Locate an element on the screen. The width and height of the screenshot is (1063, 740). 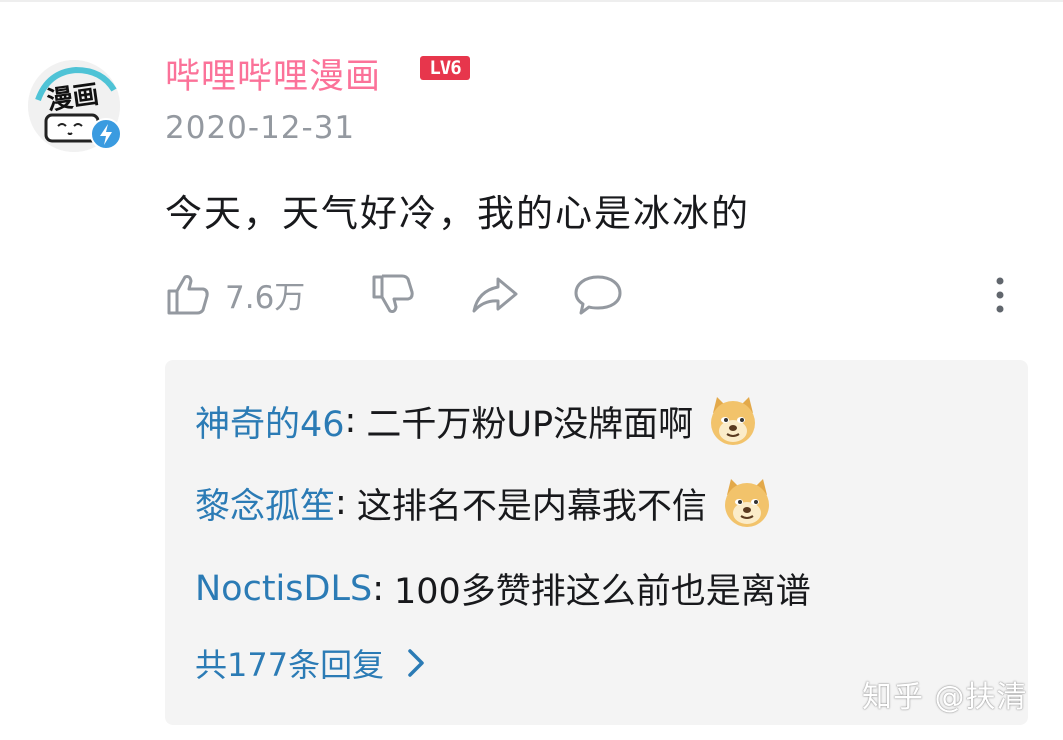
vertical-dots-icon is located at coordinates (1000, 295).